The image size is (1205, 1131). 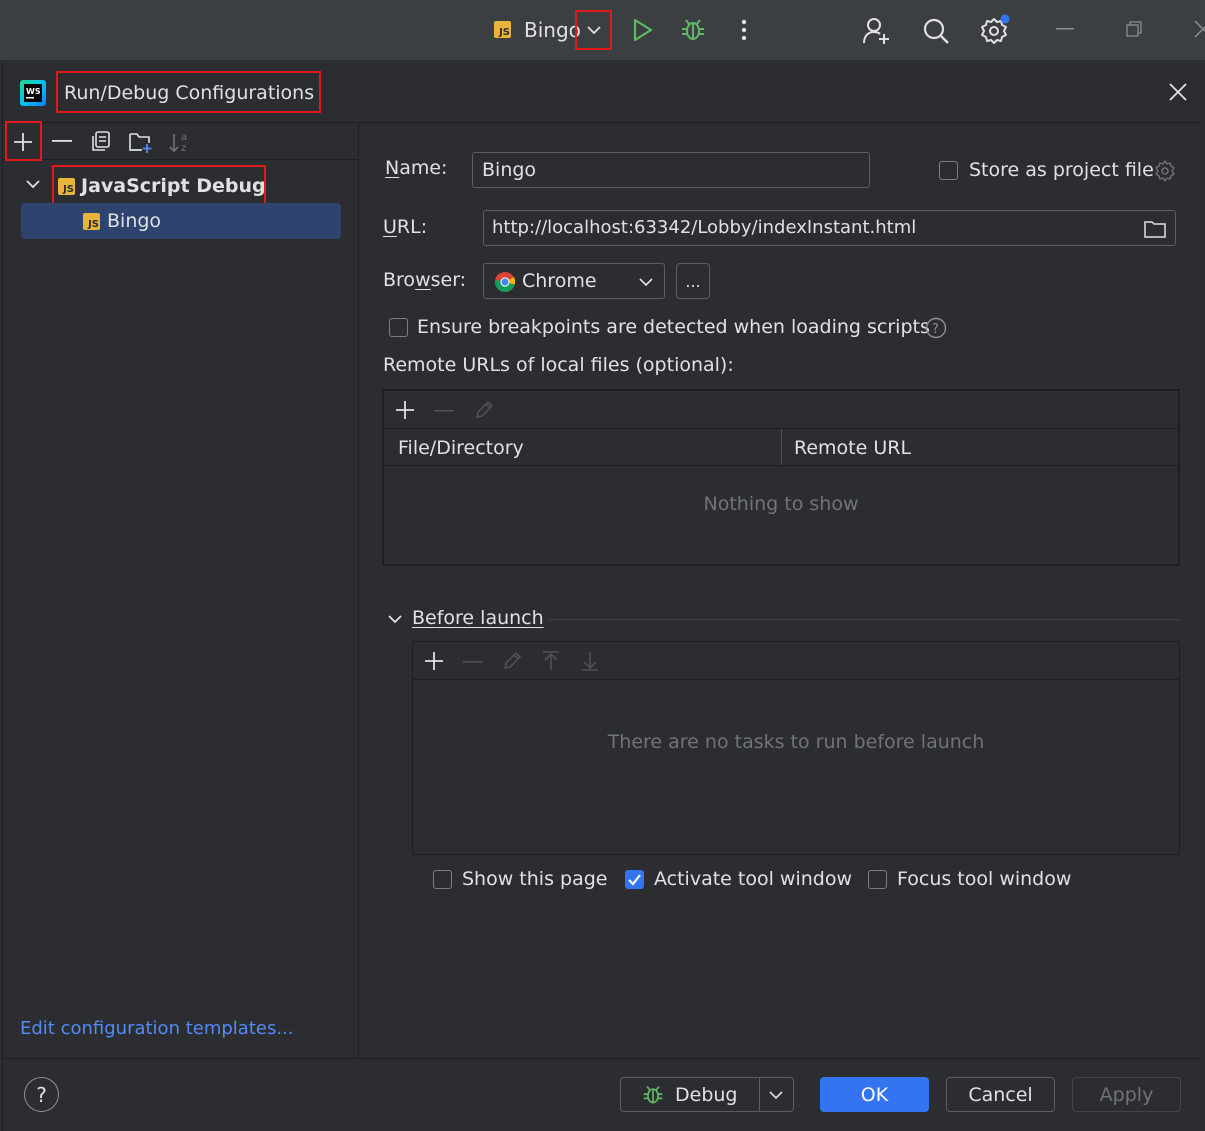 I want to click on url-label: URL:, so click(x=405, y=227).